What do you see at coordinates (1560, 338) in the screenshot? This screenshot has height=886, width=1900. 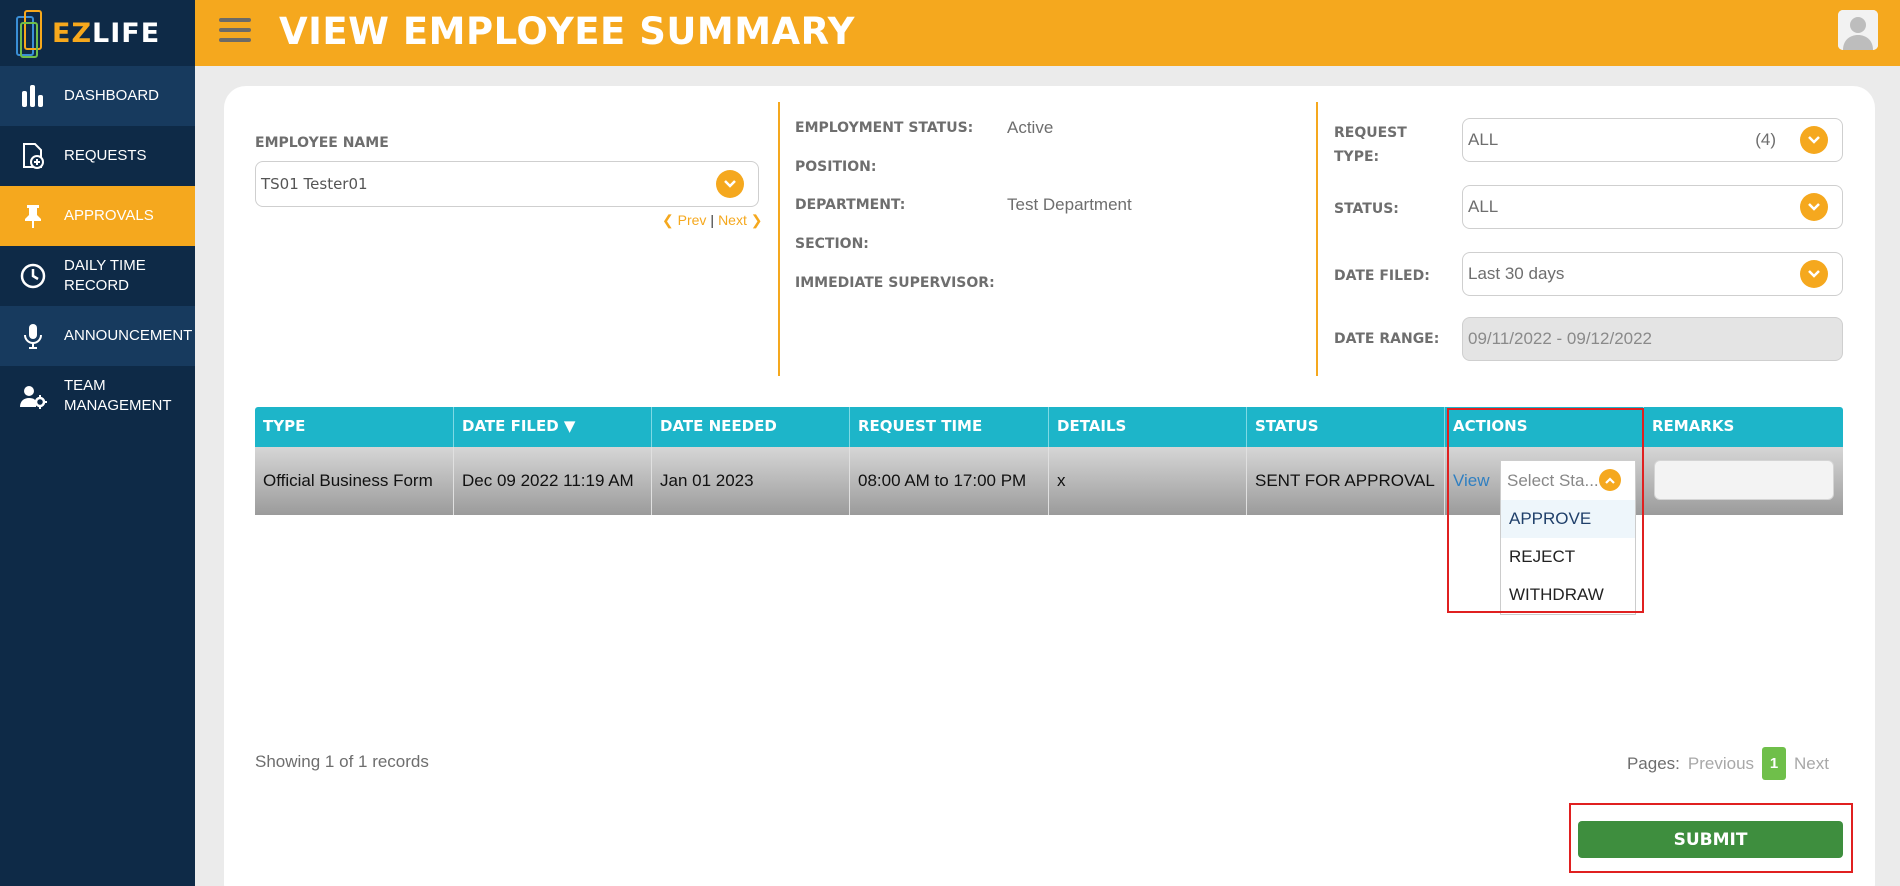 I see `date-range-value: 09/11/2022 - 09/12/2022` at bounding box center [1560, 338].